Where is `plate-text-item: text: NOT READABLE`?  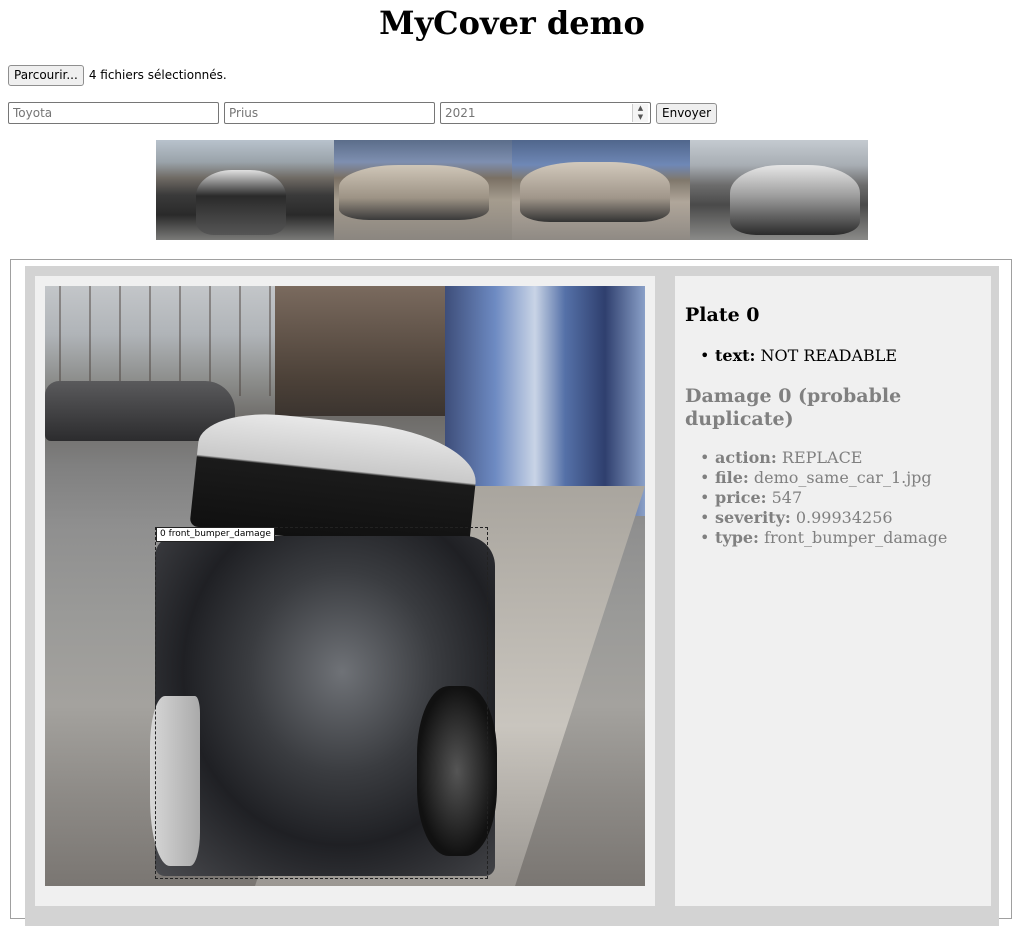
plate-text-item: text: NOT READABLE is located at coordinates (833, 356).